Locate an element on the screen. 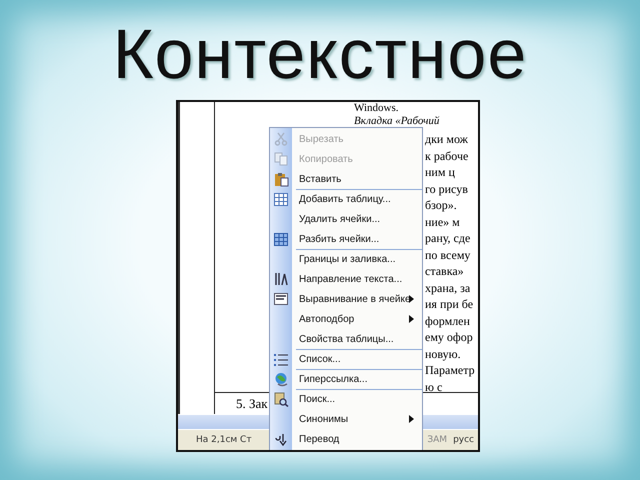 The image size is (640, 480). document-text: Вкладка «Рабочий is located at coordinates (397, 120).